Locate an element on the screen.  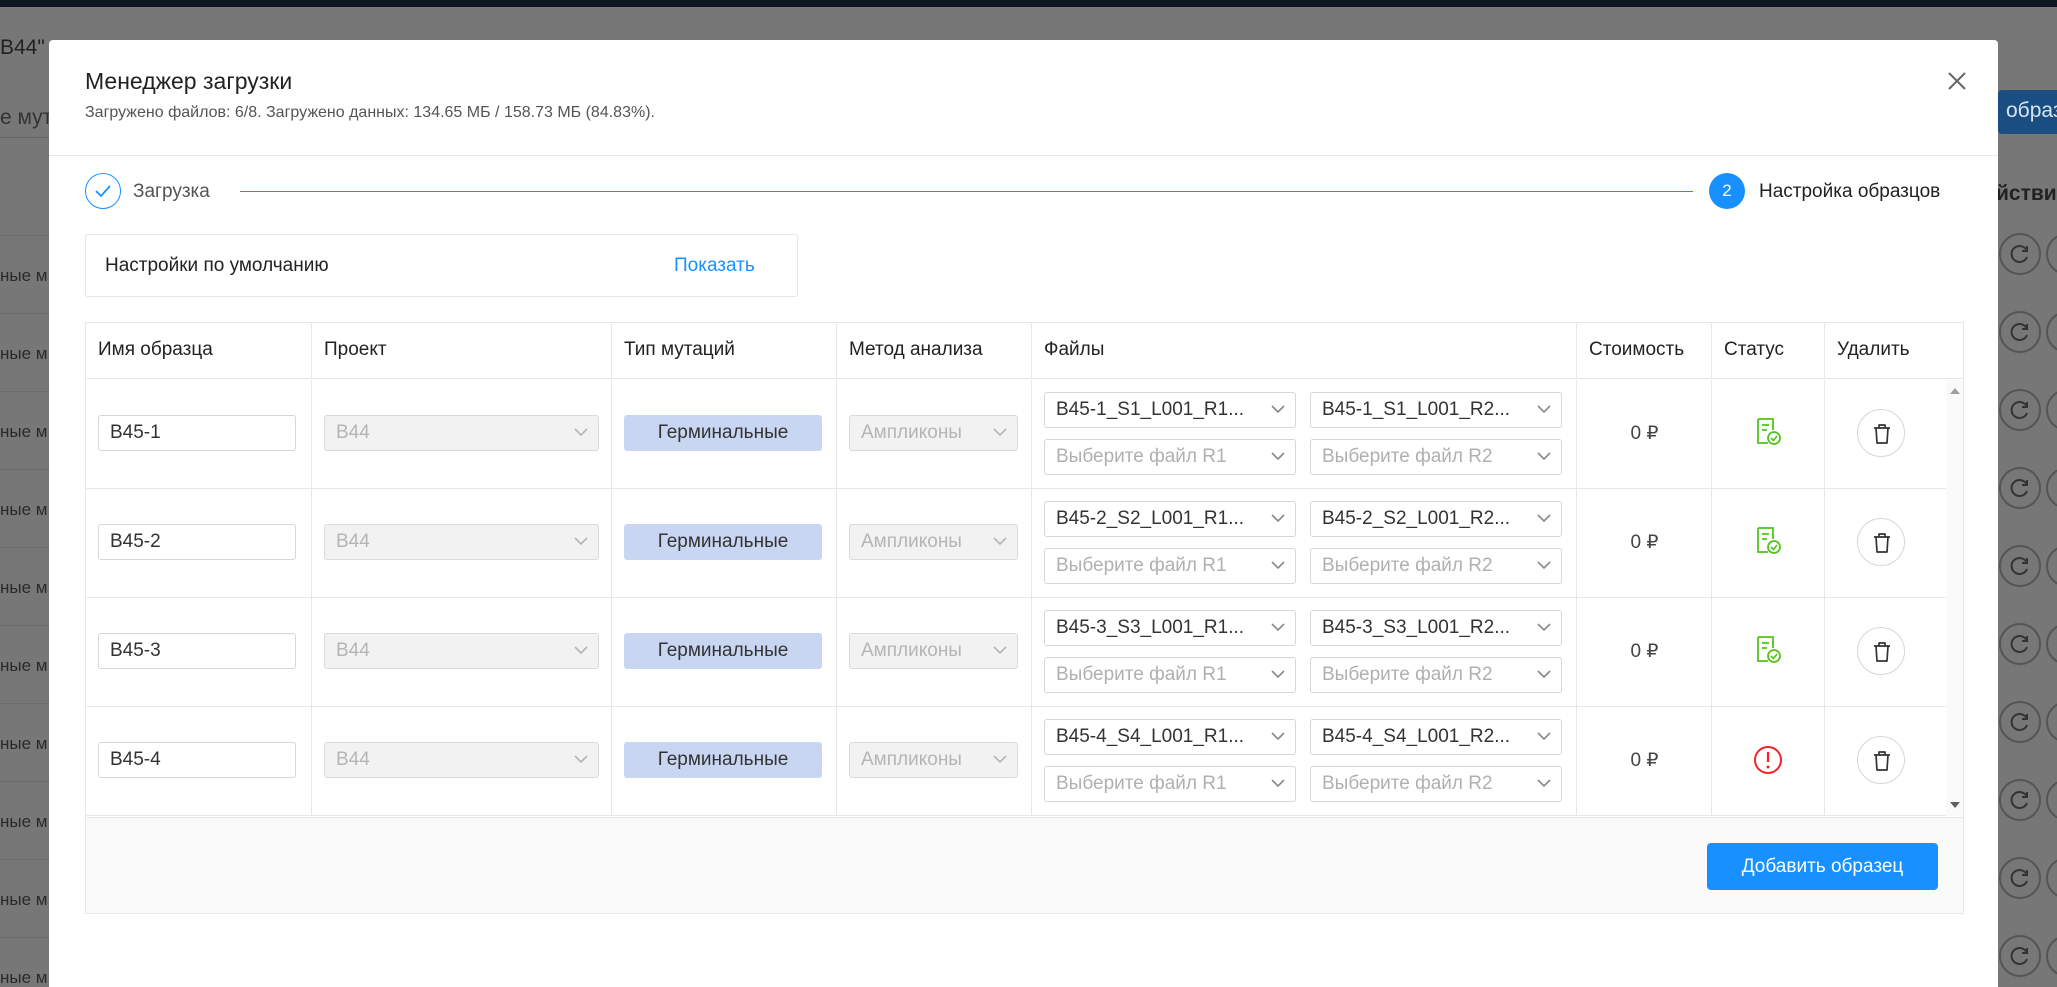
background-add-button: образ is located at coordinates (2027, 112).